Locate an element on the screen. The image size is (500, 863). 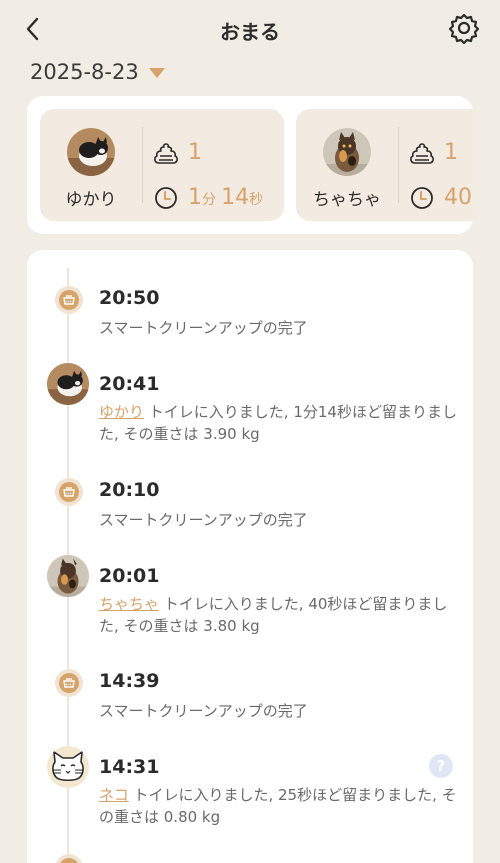
page-title: おまる is located at coordinates (250, 32).